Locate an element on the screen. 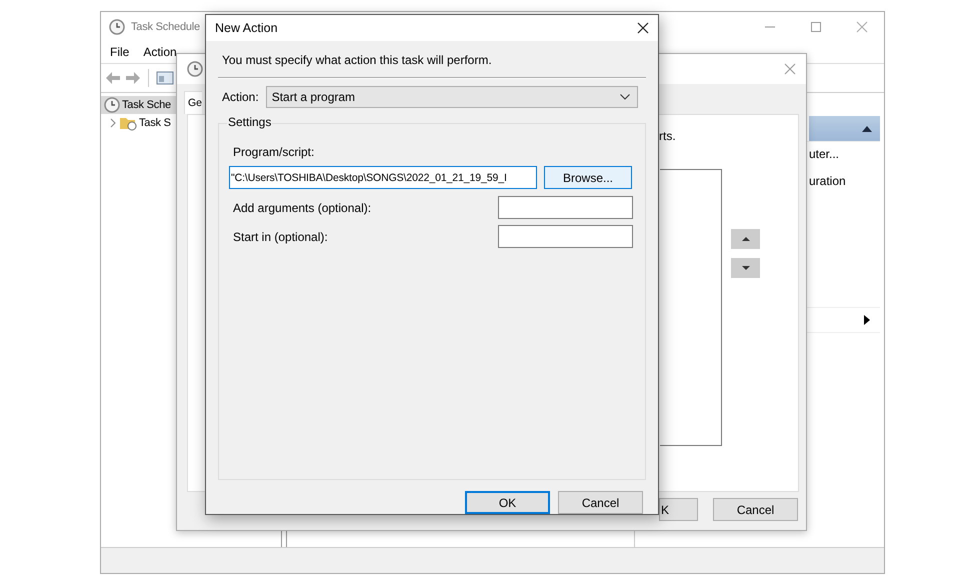 The height and width of the screenshot is (587, 975). chevron-icon is located at coordinates (113, 123).